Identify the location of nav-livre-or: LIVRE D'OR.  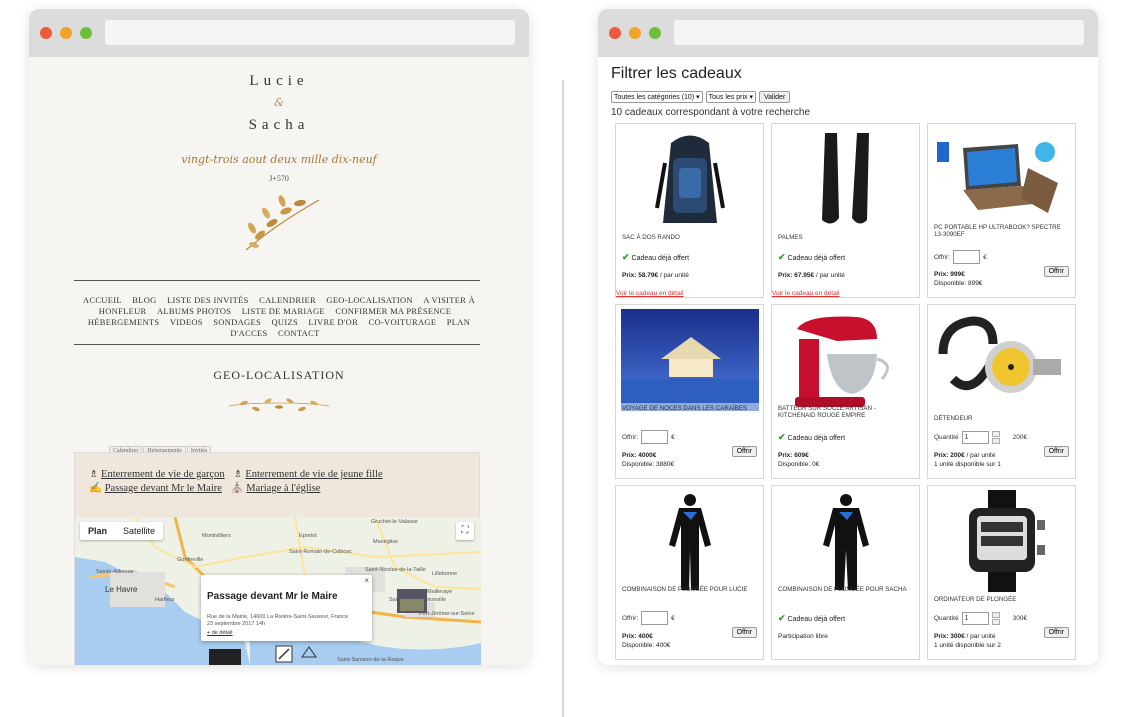
(333, 322).